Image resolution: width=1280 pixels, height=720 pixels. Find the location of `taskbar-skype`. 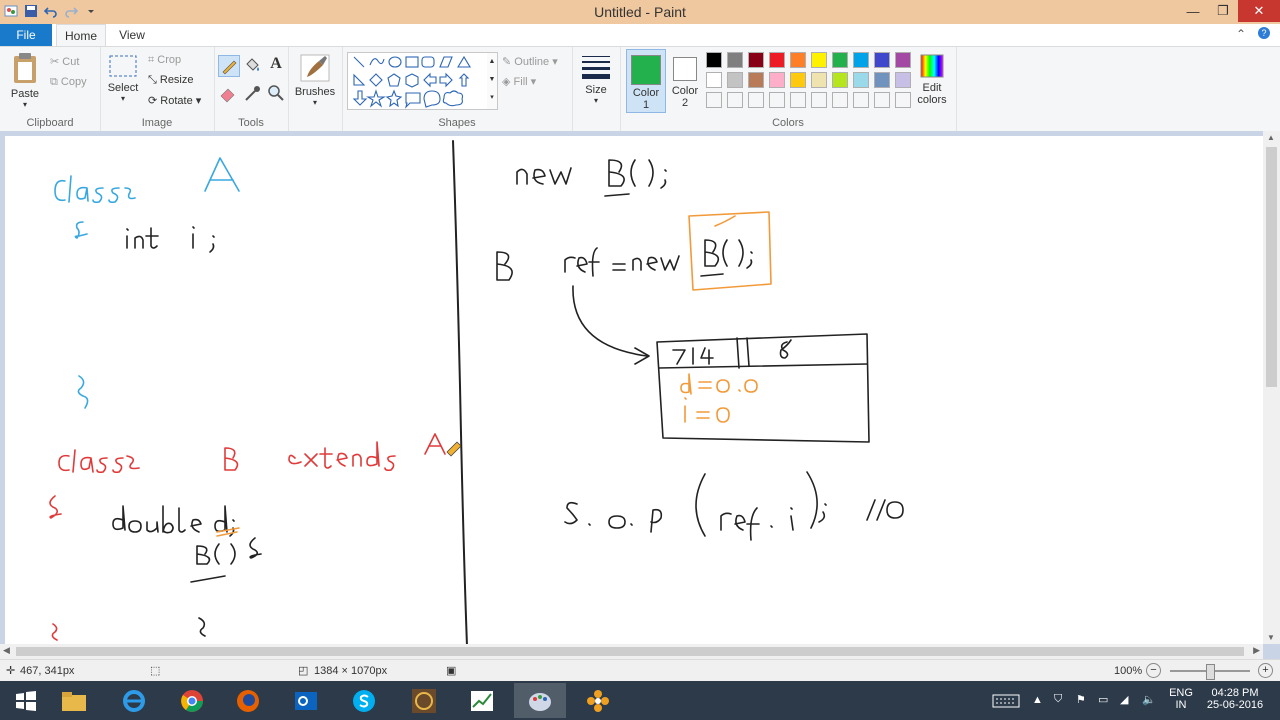

taskbar-skype is located at coordinates (364, 700).